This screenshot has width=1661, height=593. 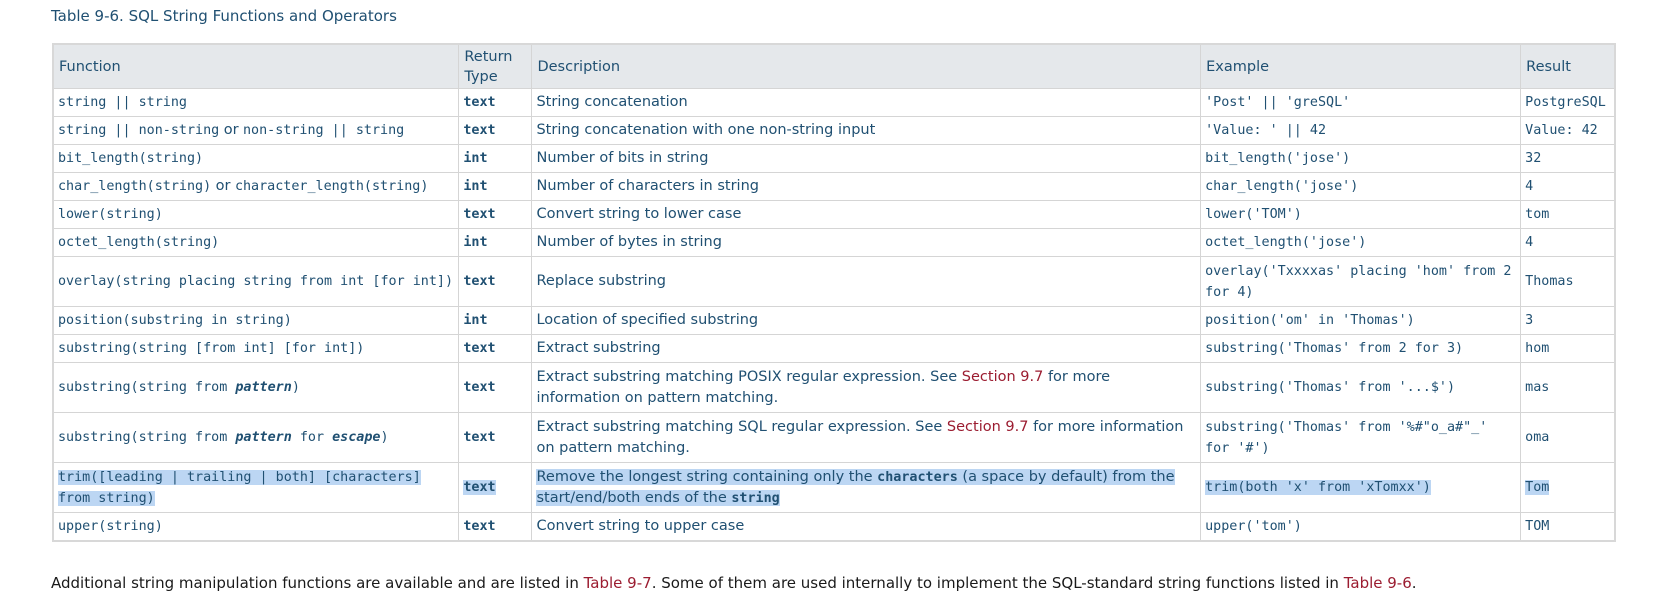 I want to click on description-cell: Convert string to lower case, so click(x=866, y=214).